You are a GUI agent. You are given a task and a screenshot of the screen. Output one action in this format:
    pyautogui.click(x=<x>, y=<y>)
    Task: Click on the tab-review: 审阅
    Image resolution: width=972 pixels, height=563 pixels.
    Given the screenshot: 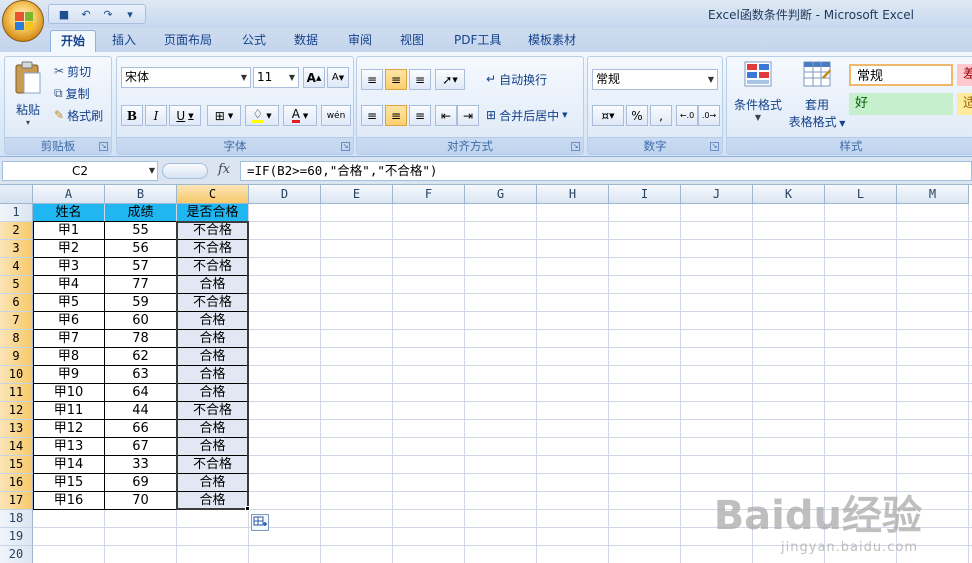 What is the action you would take?
    pyautogui.click(x=360, y=41)
    